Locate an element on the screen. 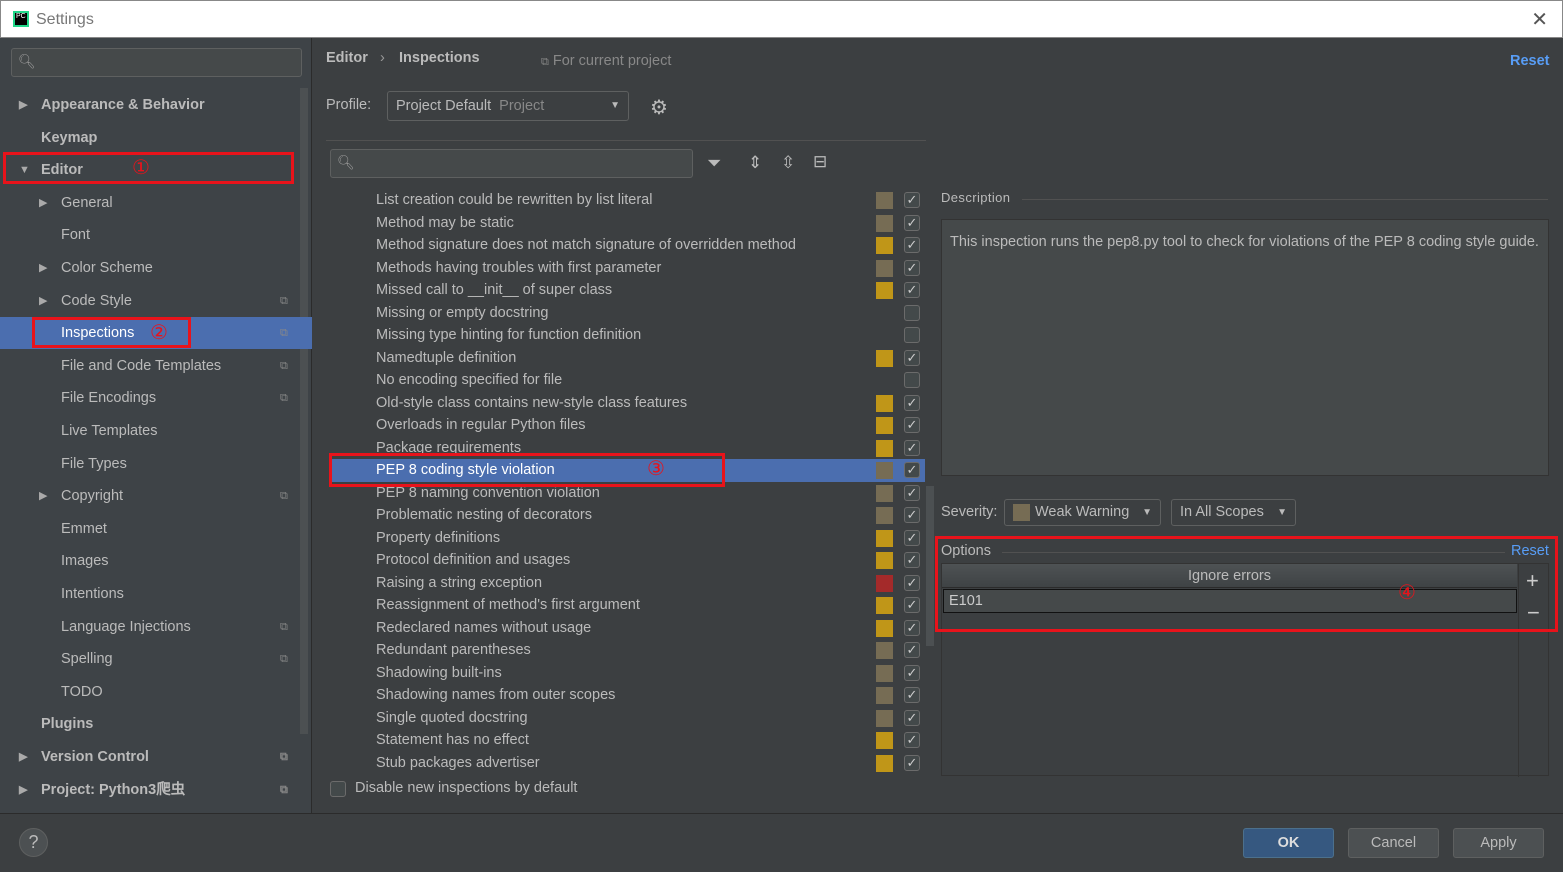 Image resolution: width=1563 pixels, height=872 pixels. sidebar-item-font: Font is located at coordinates (150, 235).